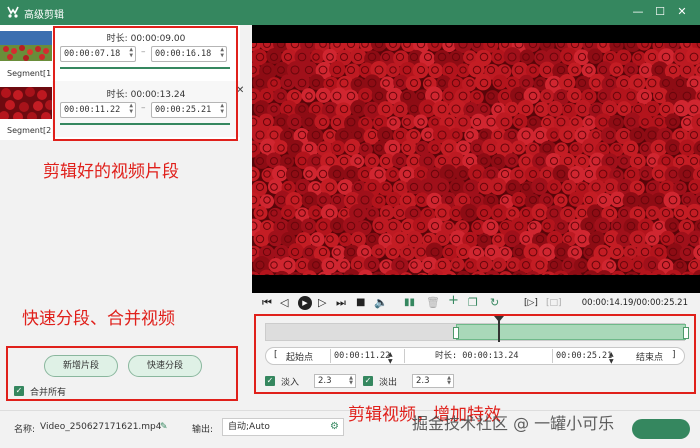 This screenshot has height=448, width=700. What do you see at coordinates (350, 12) in the screenshot?
I see `title-bar: 高级剪辑 — ☐ ✕` at bounding box center [350, 12].